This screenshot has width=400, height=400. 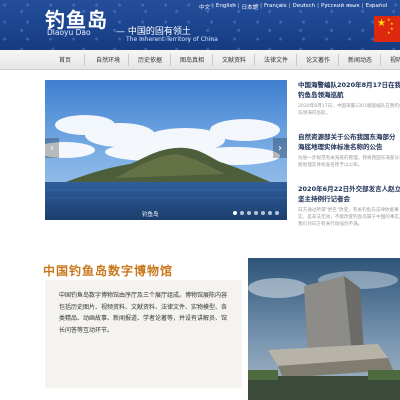 What do you see at coordinates (172, 39) in the screenshot?
I see `site-slogan-english: The Inherent Territory of China` at bounding box center [172, 39].